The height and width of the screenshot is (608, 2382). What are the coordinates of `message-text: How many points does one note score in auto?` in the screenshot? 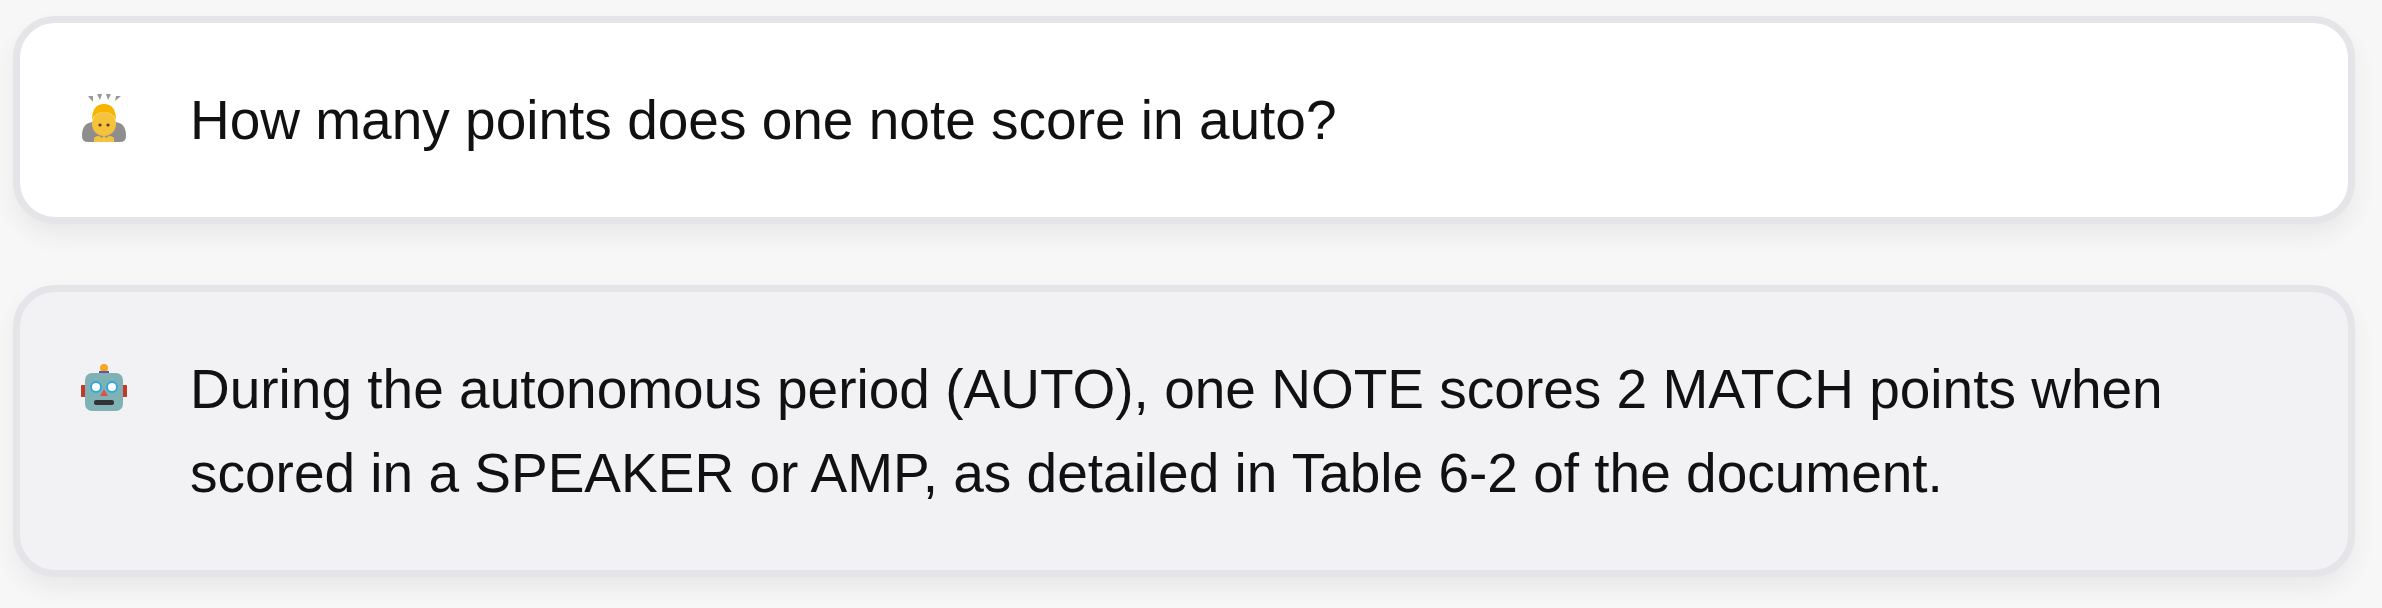 It's located at (763, 120).